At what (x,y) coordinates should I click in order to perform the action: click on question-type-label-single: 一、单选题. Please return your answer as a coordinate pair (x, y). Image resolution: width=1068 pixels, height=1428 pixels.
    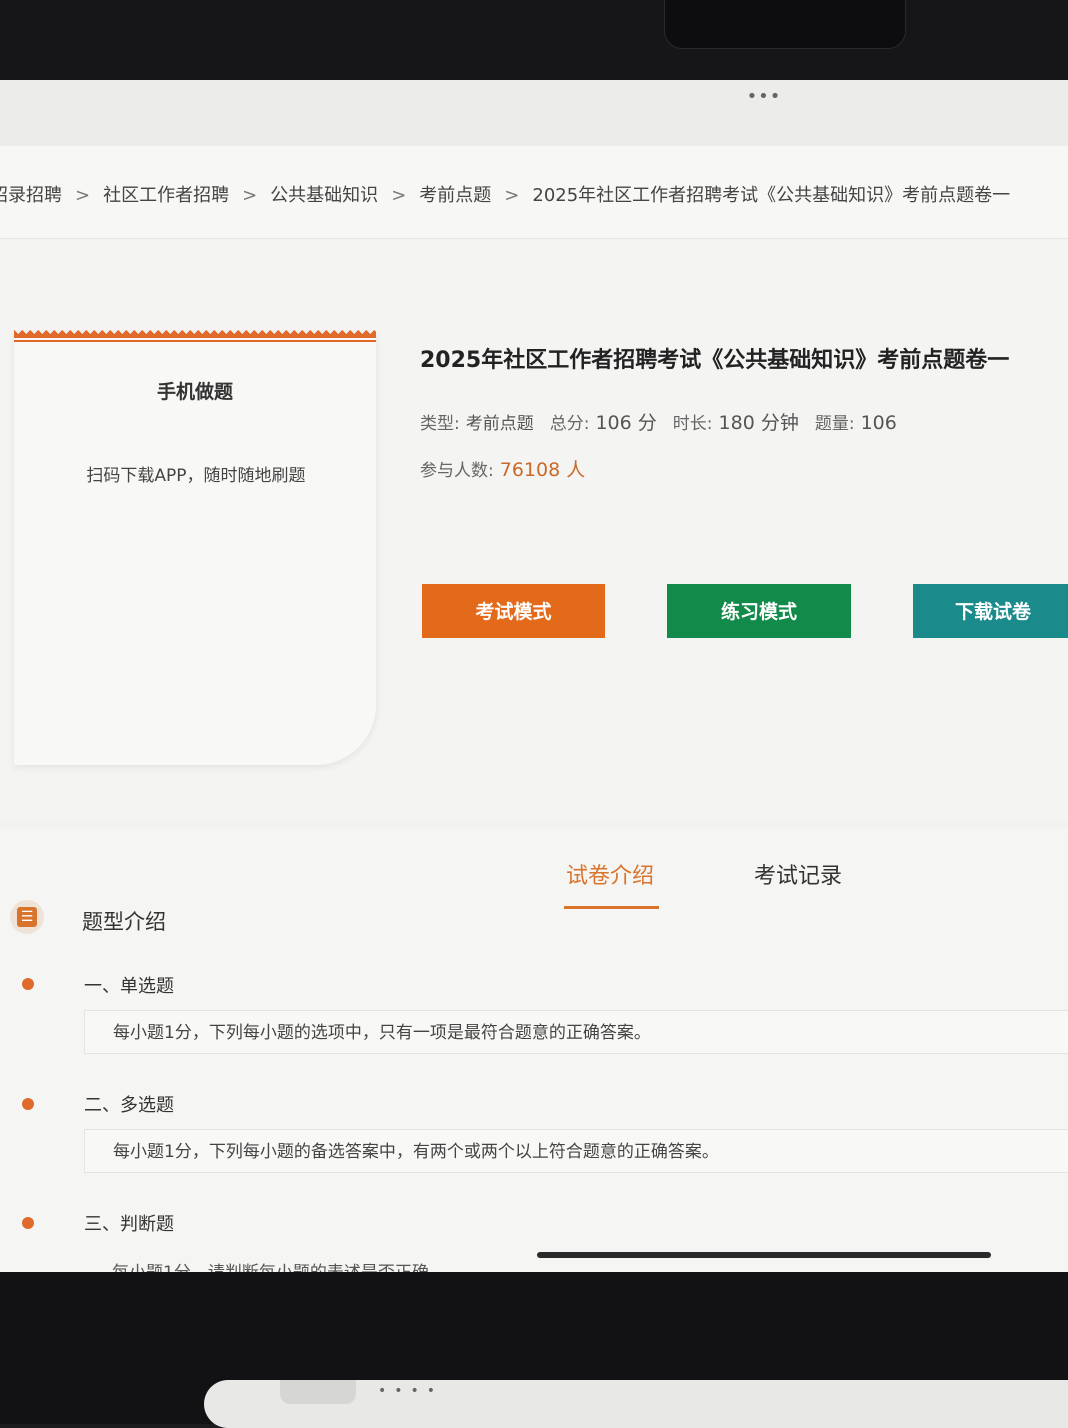
    Looking at the image, I should click on (129, 986).